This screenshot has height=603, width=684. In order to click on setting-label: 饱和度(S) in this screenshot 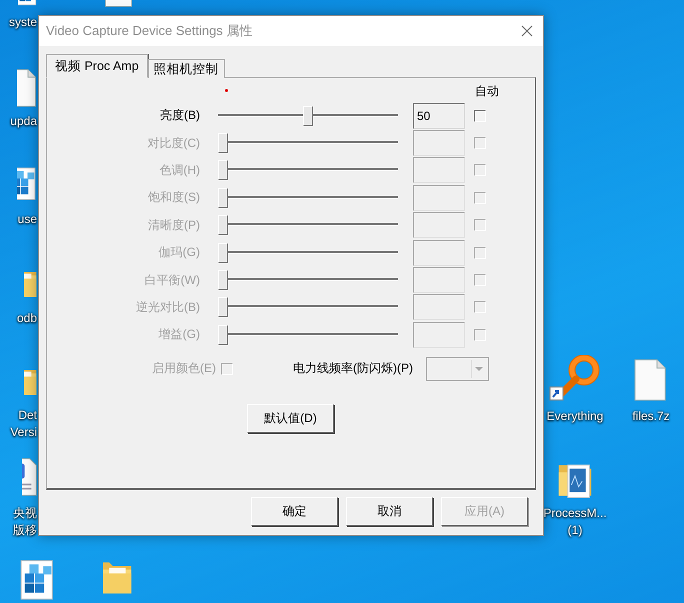, I will do `click(173, 197)`.